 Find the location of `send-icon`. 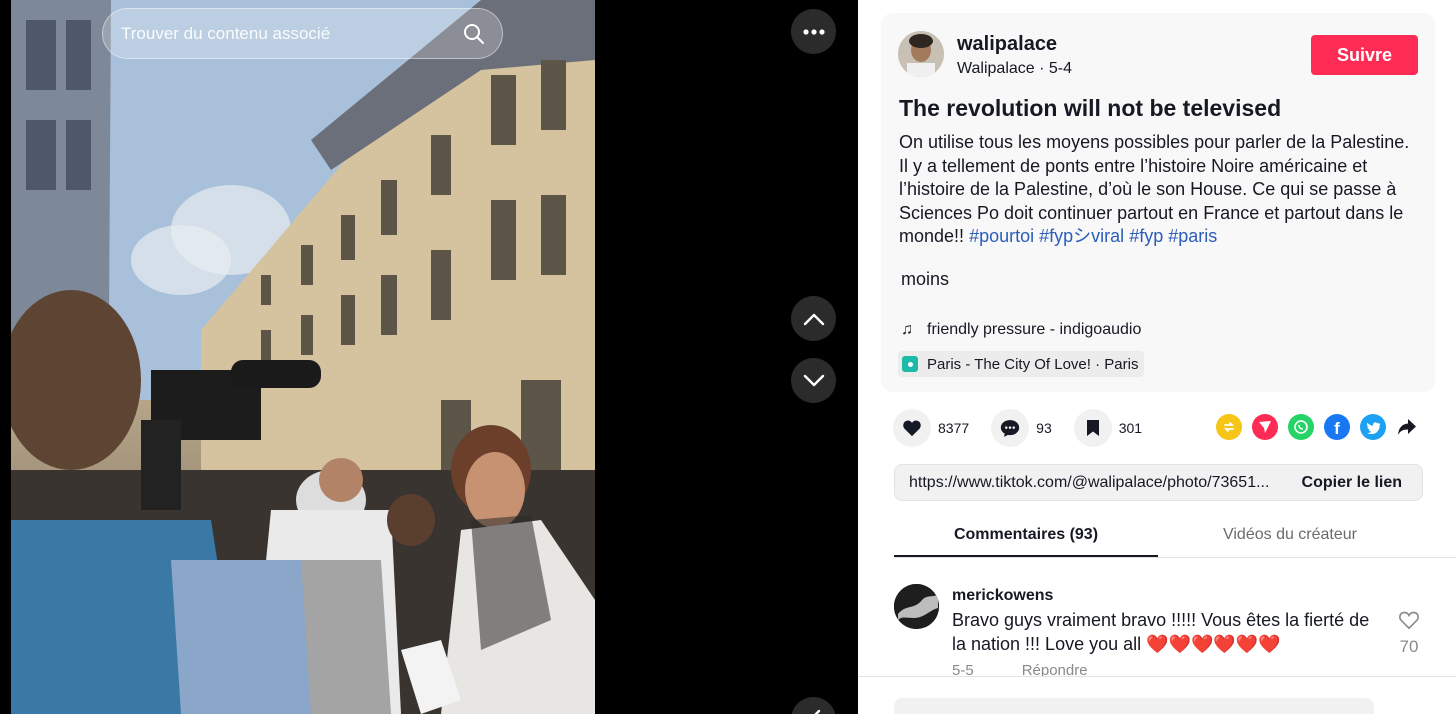

send-icon is located at coordinates (1265, 427).